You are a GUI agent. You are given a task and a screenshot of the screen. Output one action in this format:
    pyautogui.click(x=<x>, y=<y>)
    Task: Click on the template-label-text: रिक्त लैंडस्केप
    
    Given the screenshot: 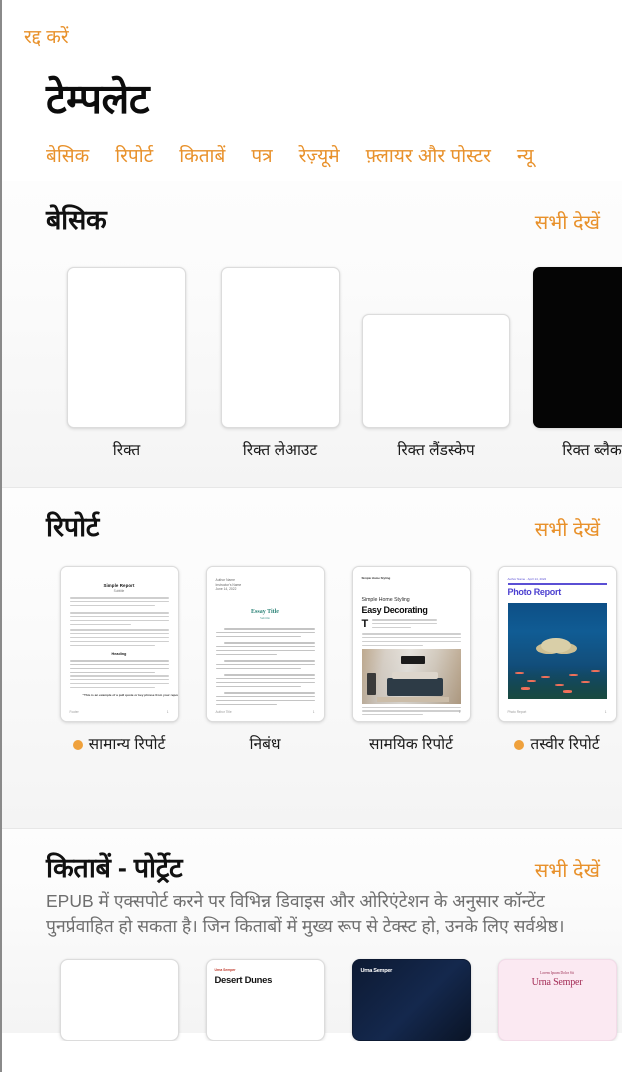 What is the action you would take?
    pyautogui.click(x=436, y=450)
    